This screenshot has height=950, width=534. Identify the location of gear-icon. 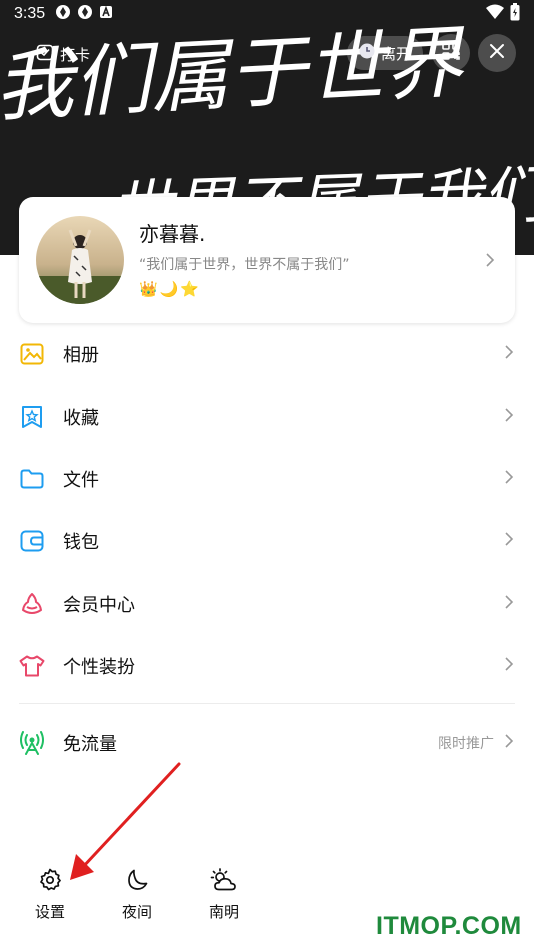
(50, 882).